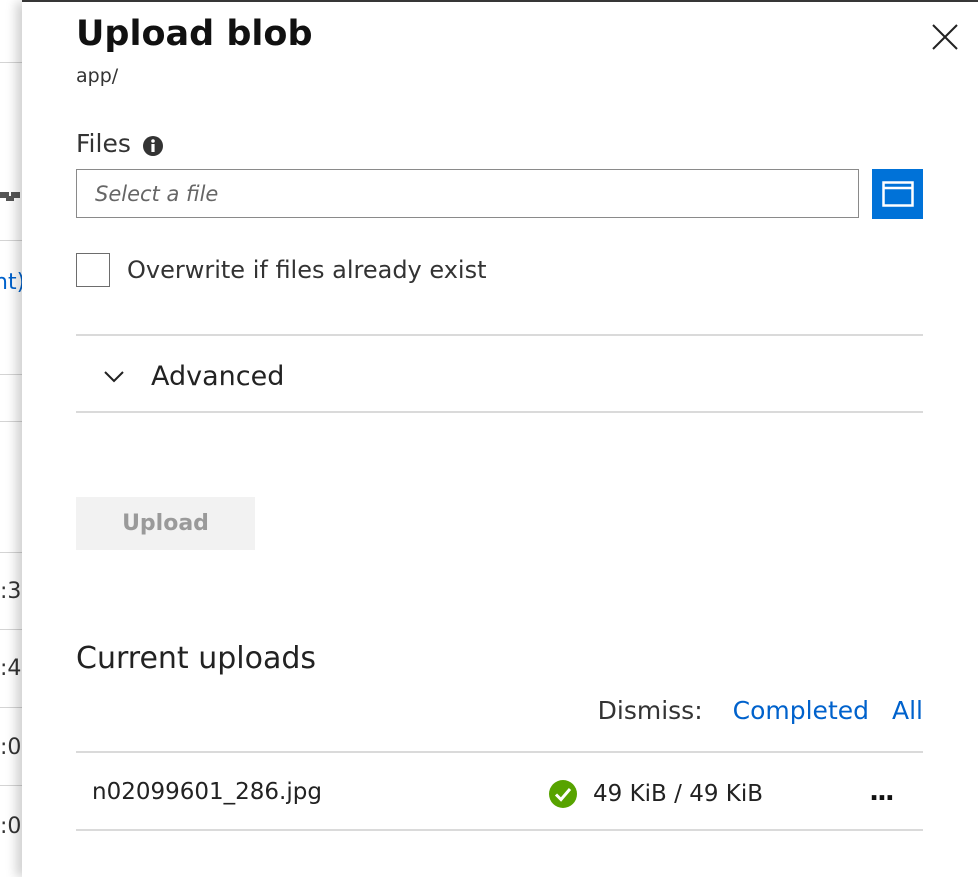 The image size is (978, 877). Describe the element at coordinates (97, 76) in the screenshot. I see `panel-subtitle: app/` at that location.